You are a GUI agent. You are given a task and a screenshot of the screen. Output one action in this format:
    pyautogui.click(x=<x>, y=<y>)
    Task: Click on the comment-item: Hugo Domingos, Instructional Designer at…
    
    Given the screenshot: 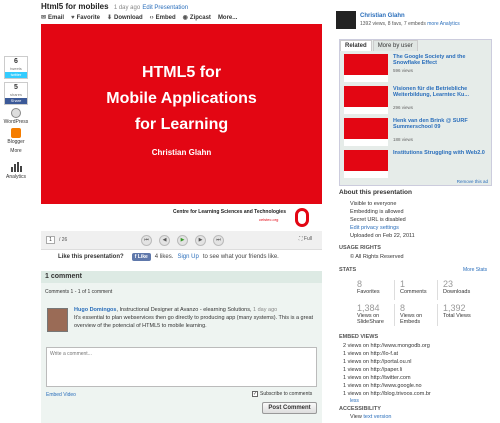 What is the action you would take?
    pyautogui.click(x=196, y=318)
    